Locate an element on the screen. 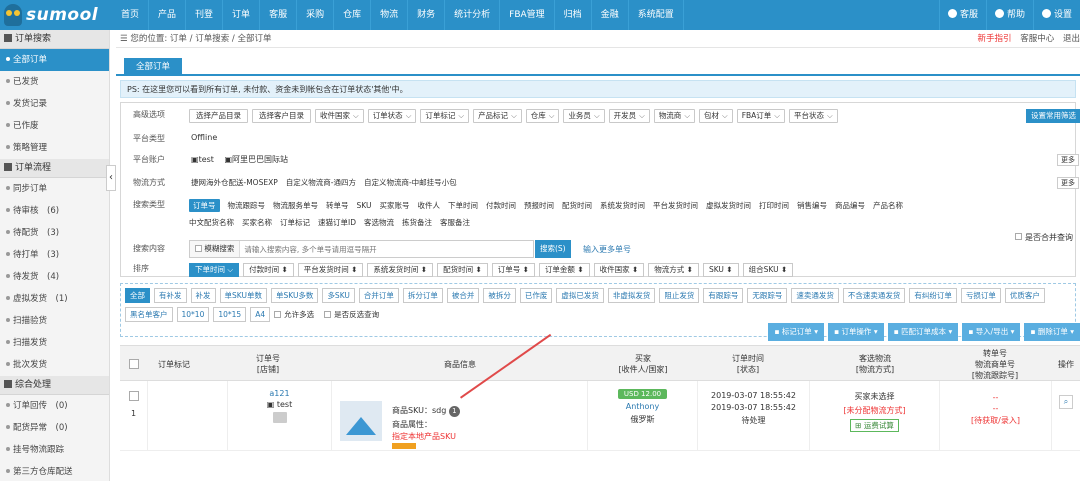 This screenshot has width=1080, height=483. nav-item: 金融 is located at coordinates (610, 15).